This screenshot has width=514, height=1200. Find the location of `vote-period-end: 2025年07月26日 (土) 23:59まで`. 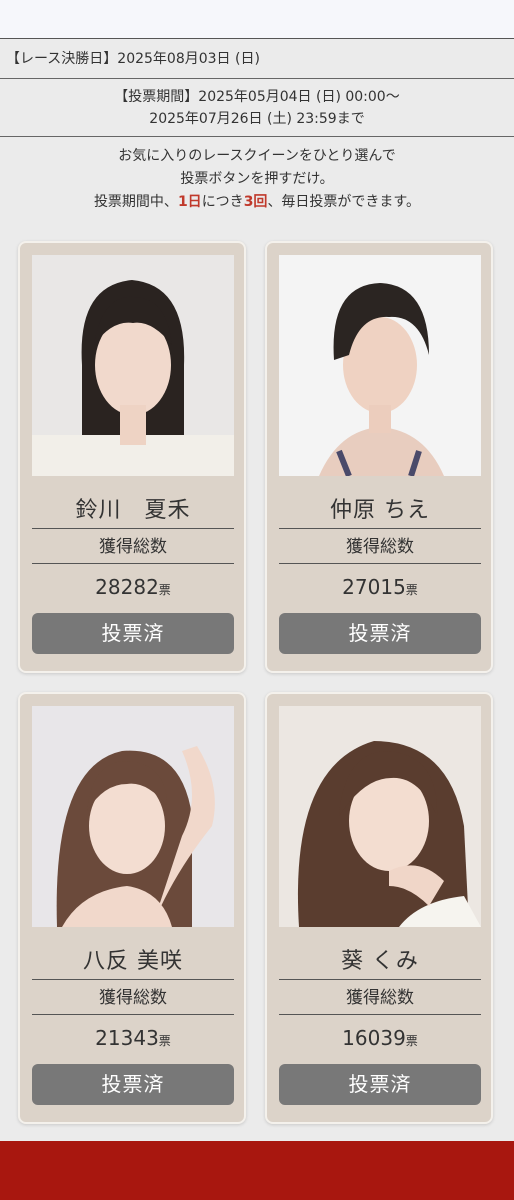

vote-period-end: 2025年07月26日 (土) 23:59まで is located at coordinates (257, 119).